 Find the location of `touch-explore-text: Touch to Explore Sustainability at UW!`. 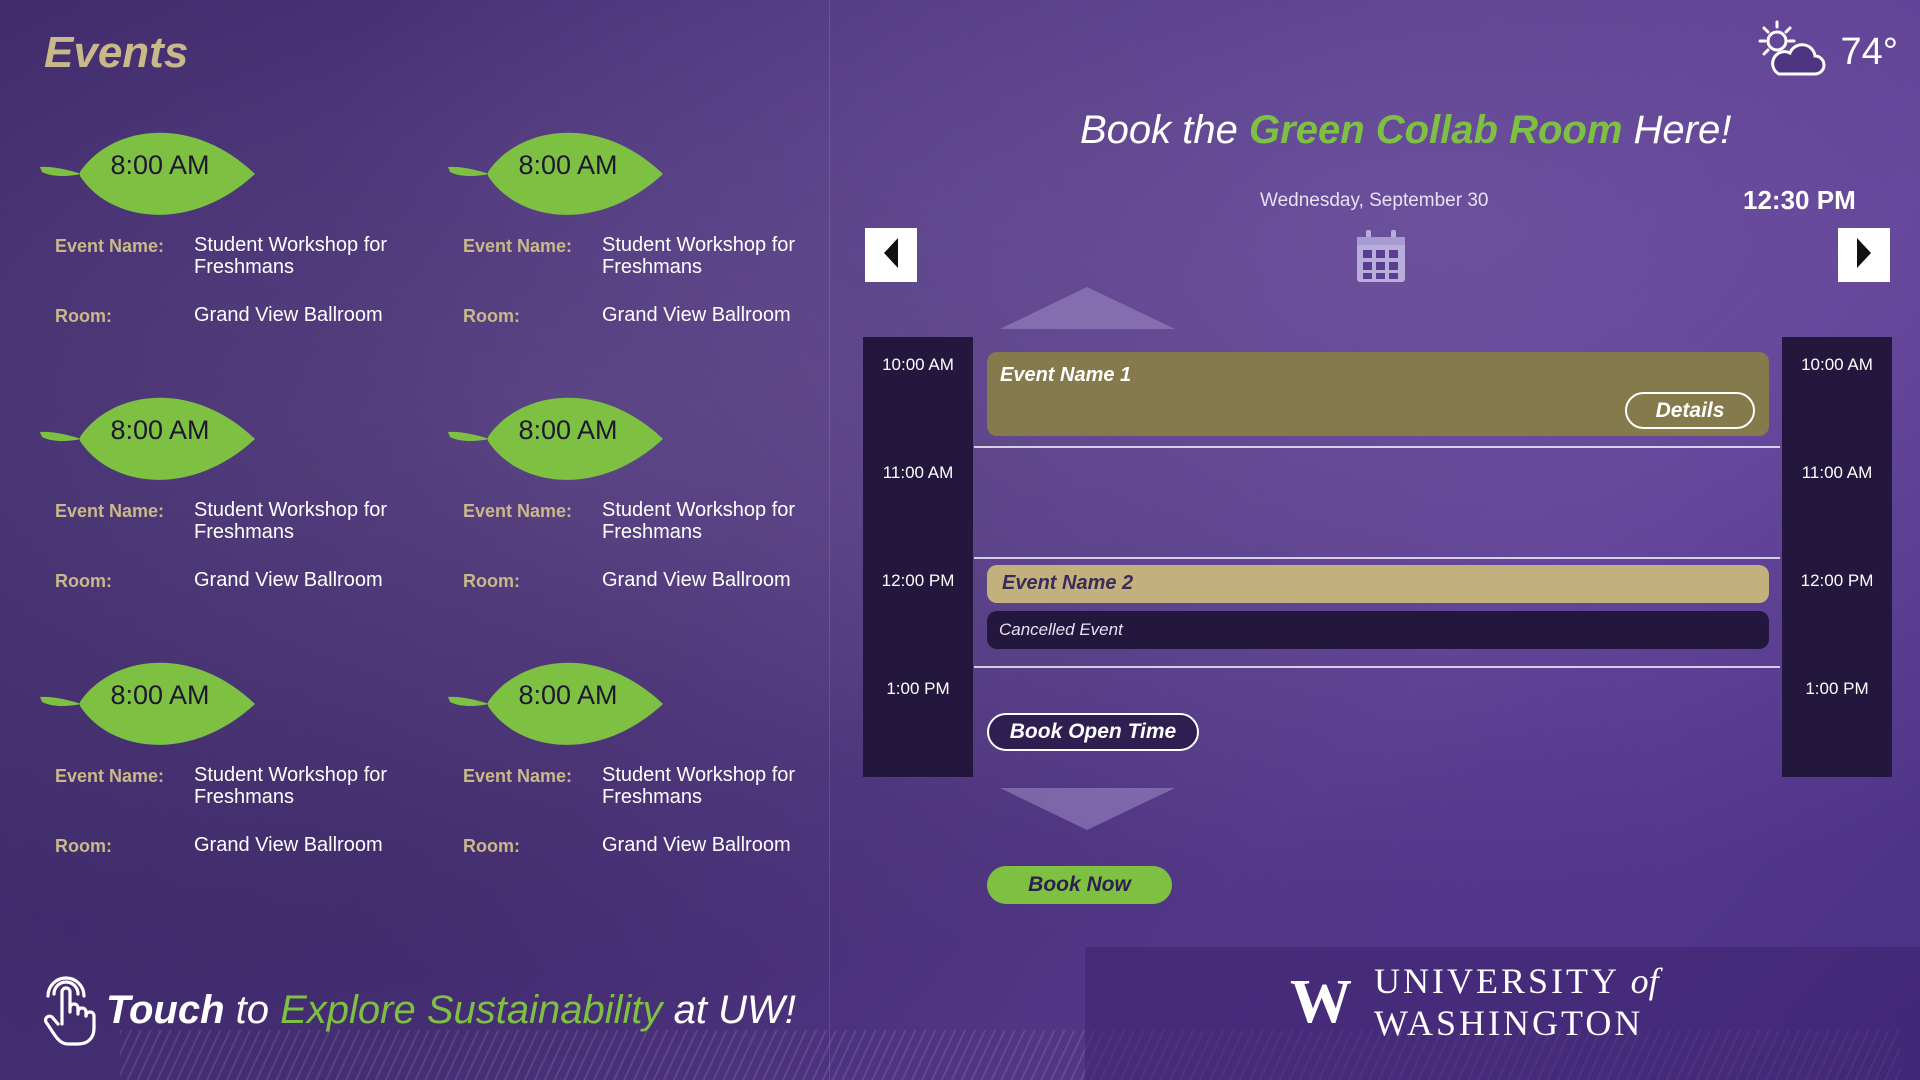

touch-explore-text: Touch to Explore Sustainability at UW! is located at coordinates (451, 1010).